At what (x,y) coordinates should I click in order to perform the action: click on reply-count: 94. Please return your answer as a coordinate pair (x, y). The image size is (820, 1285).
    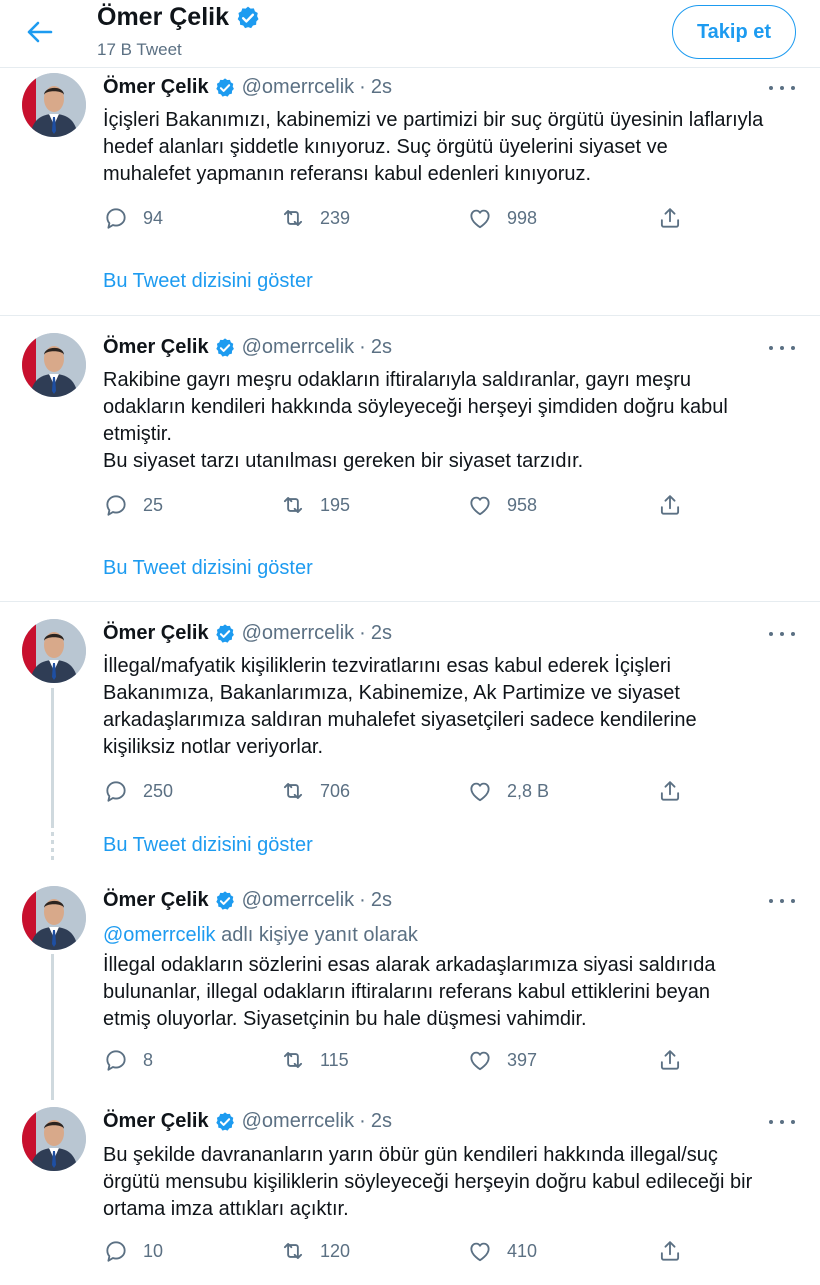
    Looking at the image, I should click on (153, 217).